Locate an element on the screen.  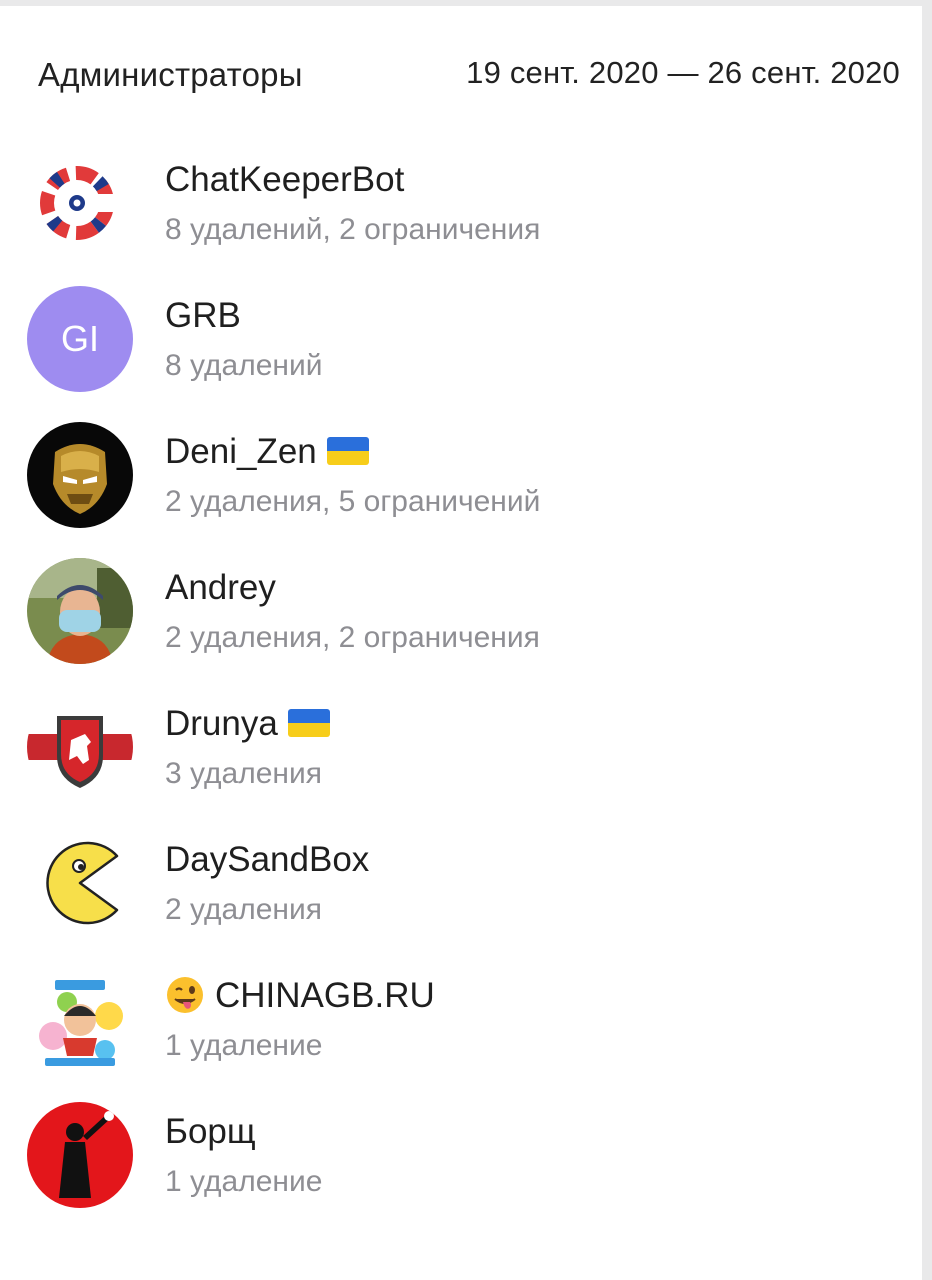
admin-row-andrey: Andrey 2 удаления, 2 ограничения is located at coordinates (461, 606).